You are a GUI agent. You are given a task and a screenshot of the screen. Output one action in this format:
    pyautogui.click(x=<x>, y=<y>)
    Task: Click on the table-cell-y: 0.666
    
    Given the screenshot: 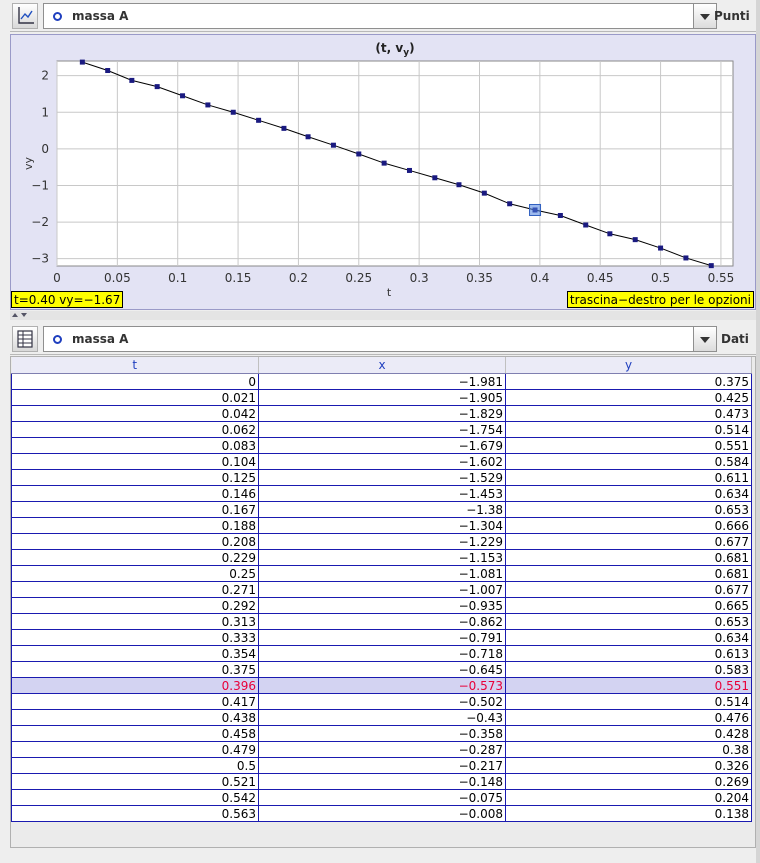 What is the action you would take?
    pyautogui.click(x=628, y=525)
    